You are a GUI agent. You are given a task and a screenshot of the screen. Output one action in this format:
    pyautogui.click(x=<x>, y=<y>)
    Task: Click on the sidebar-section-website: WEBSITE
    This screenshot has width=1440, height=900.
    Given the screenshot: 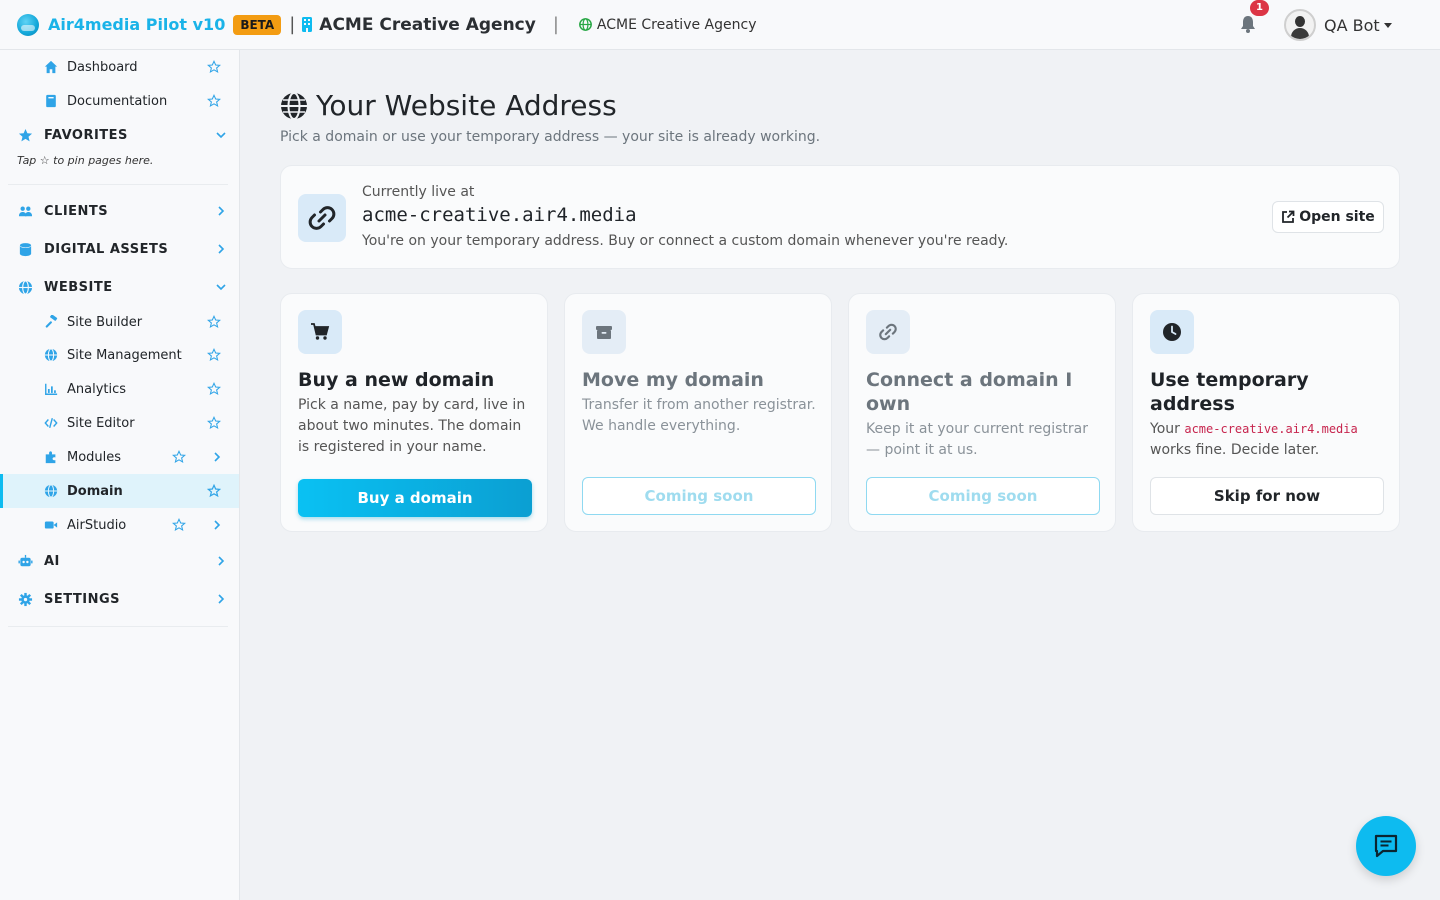 What is the action you would take?
    pyautogui.click(x=119, y=287)
    